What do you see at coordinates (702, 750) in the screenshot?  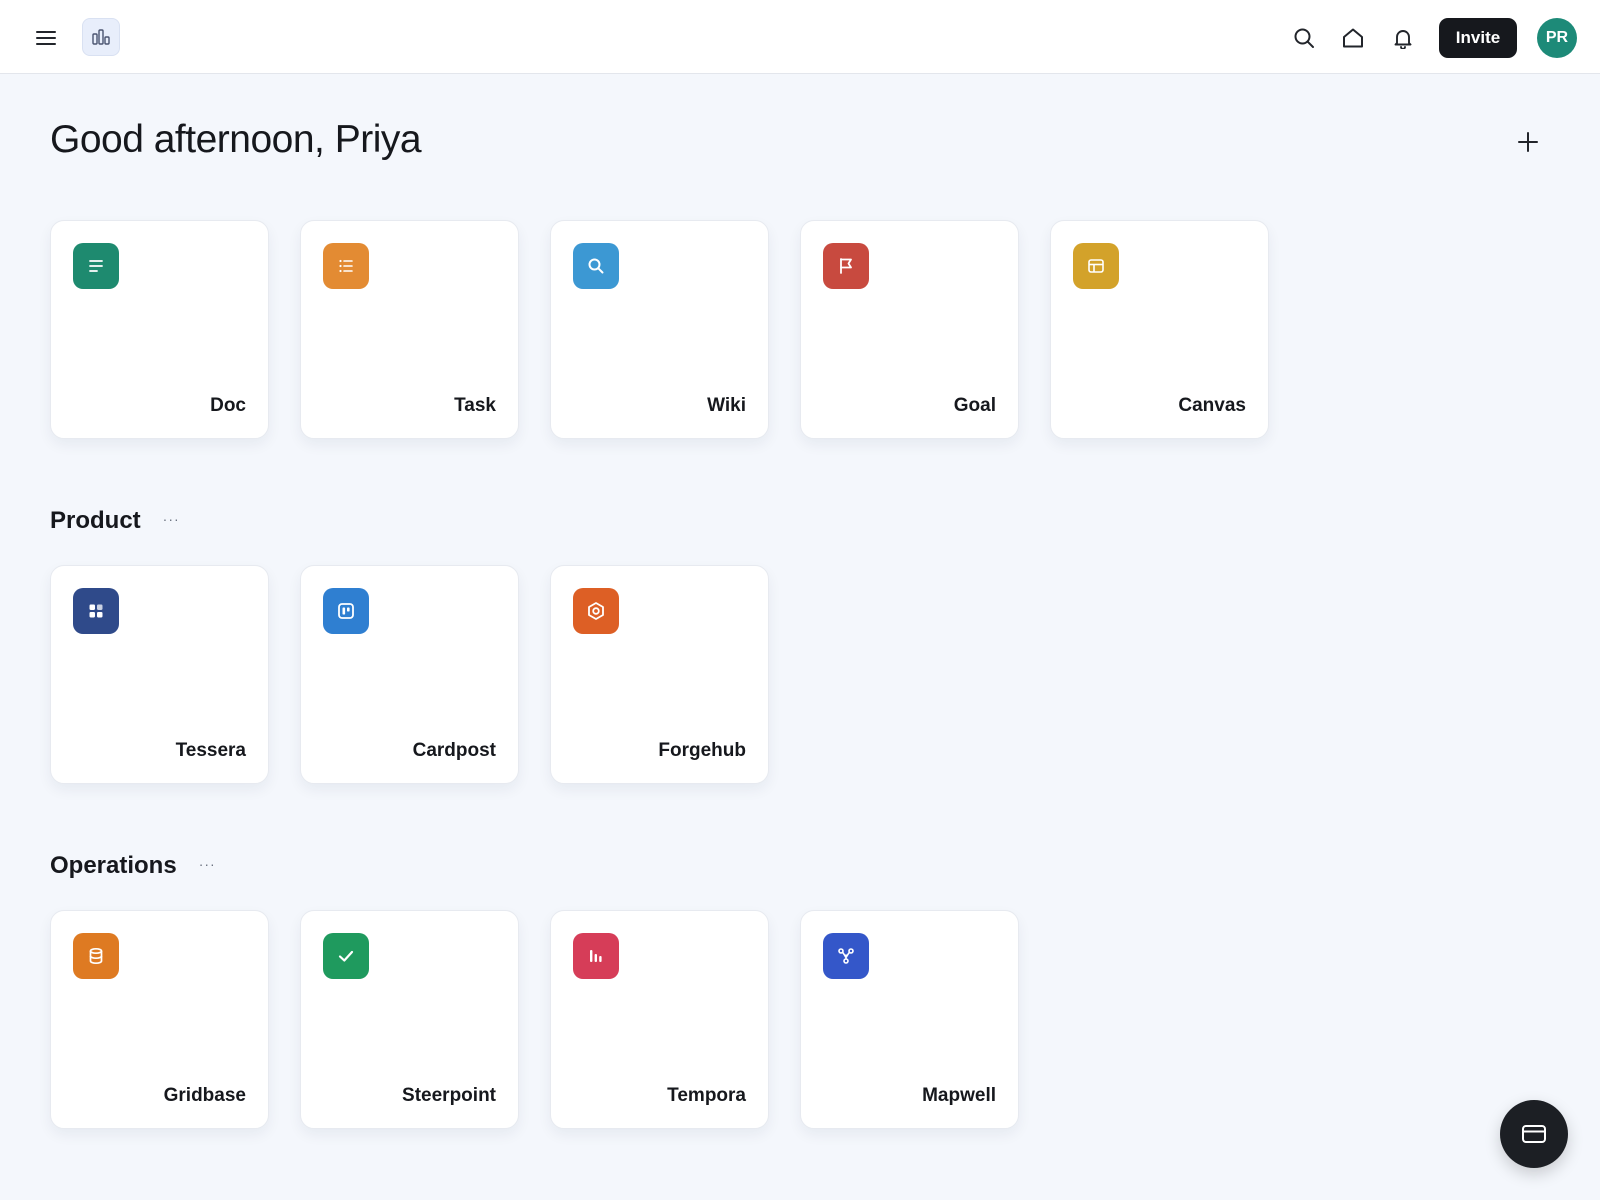 I see `card-label: Forgehub` at bounding box center [702, 750].